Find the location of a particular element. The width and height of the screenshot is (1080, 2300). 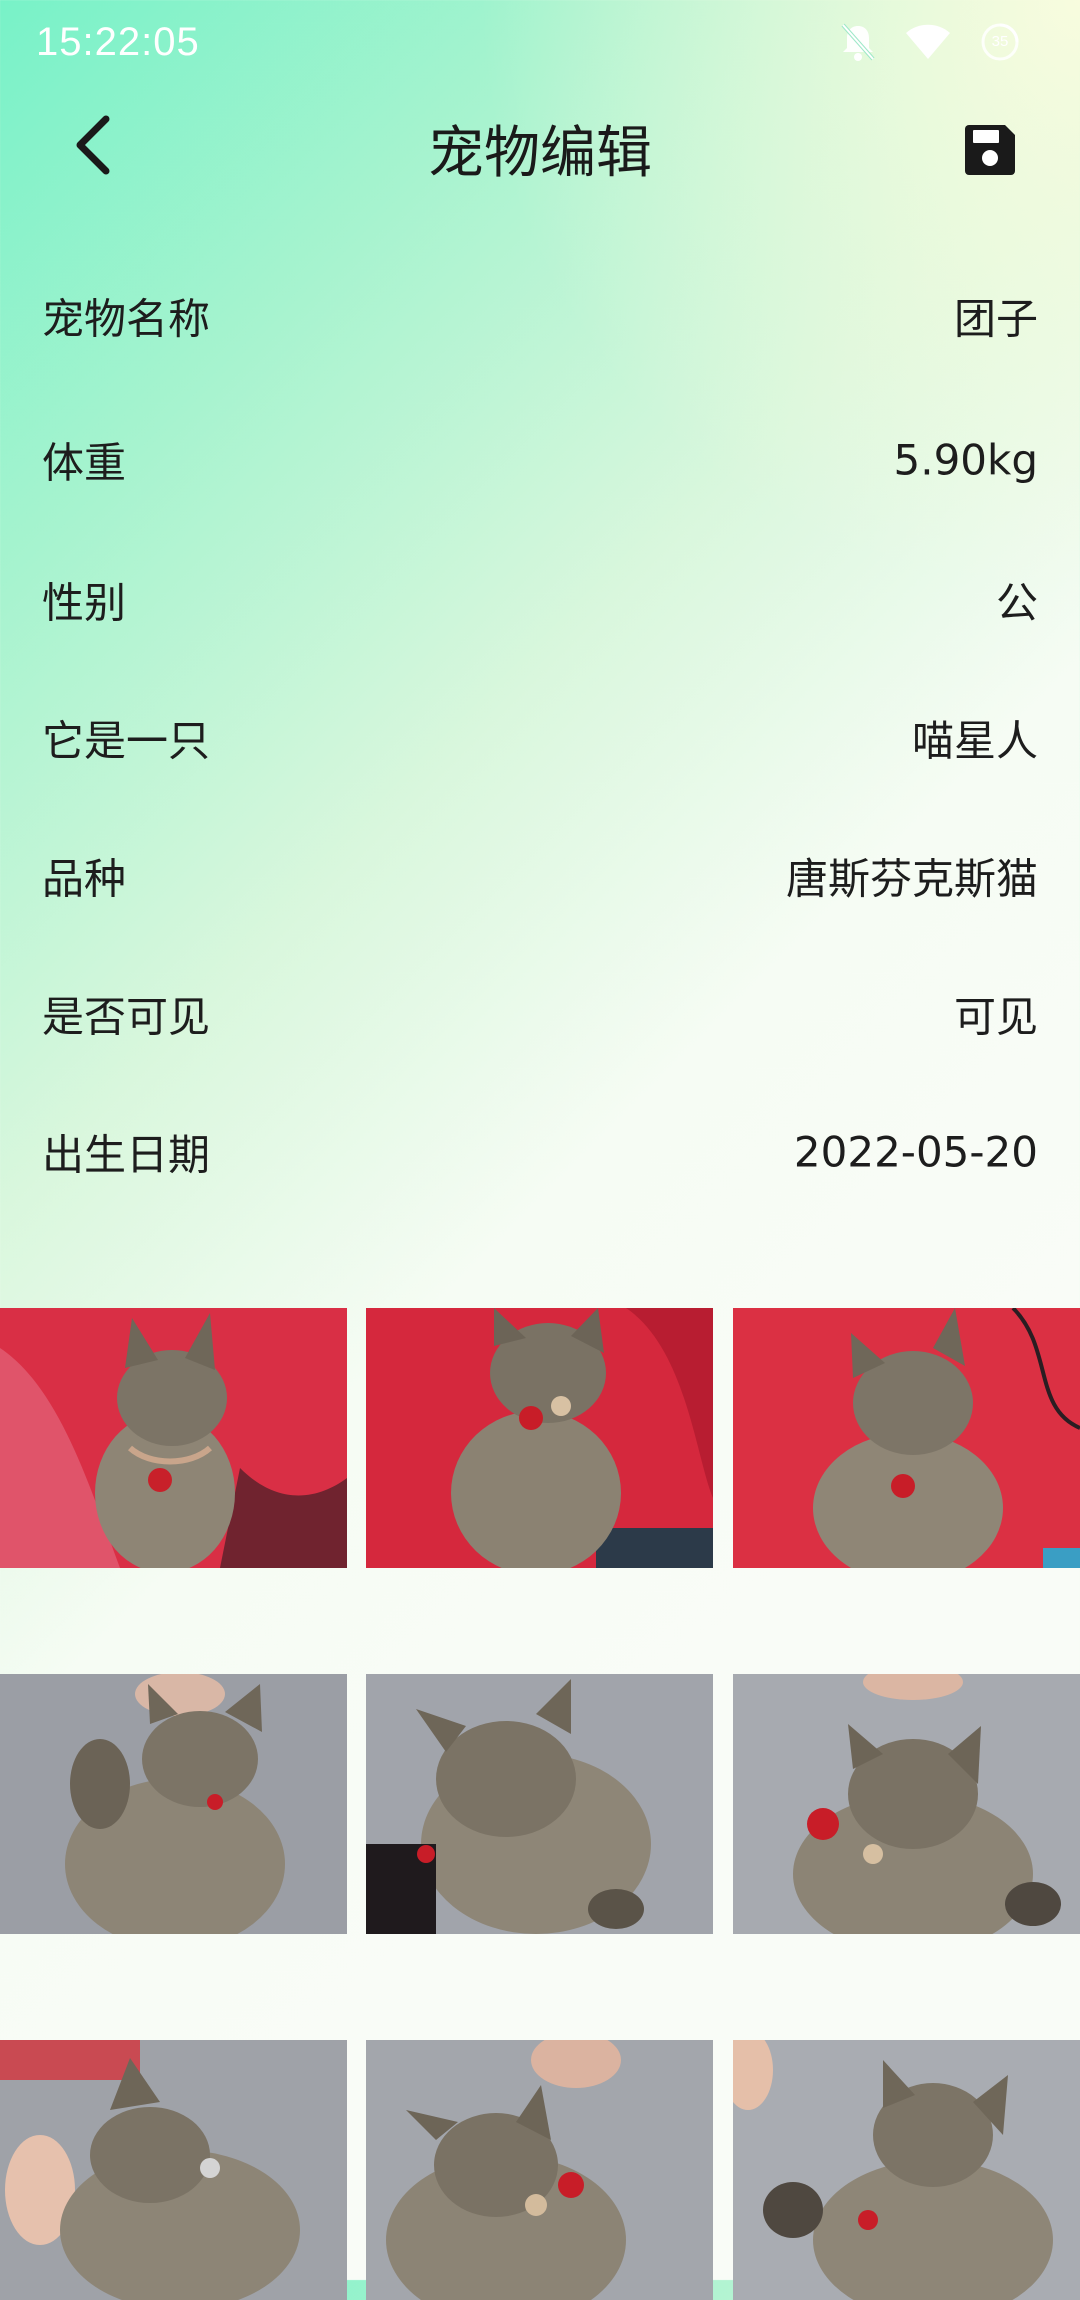

gender-value: 公 is located at coordinates (1016, 603).